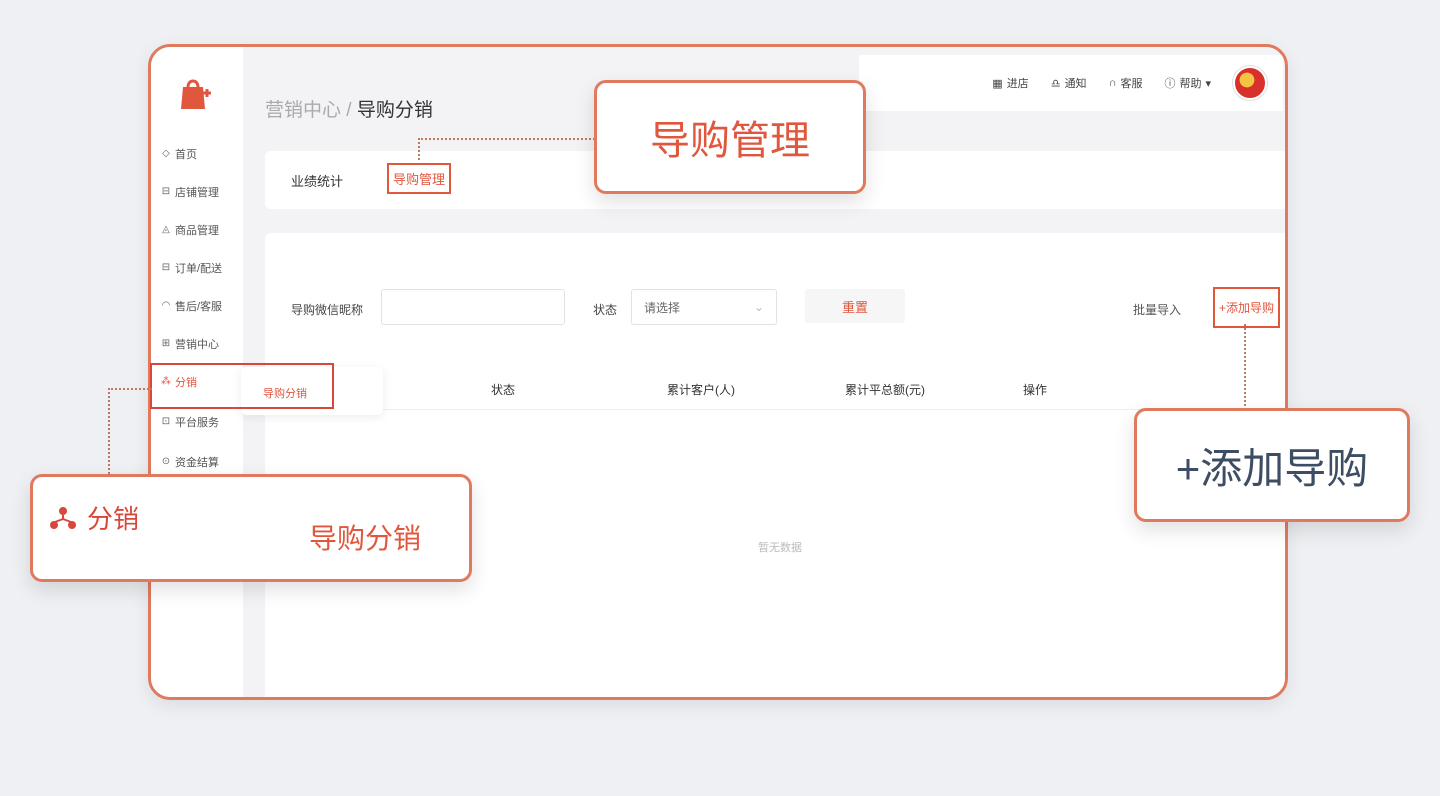 The width and height of the screenshot is (1440, 796). What do you see at coordinates (508, 149) in the screenshot?
I see `connector-guide-manage` at bounding box center [508, 149].